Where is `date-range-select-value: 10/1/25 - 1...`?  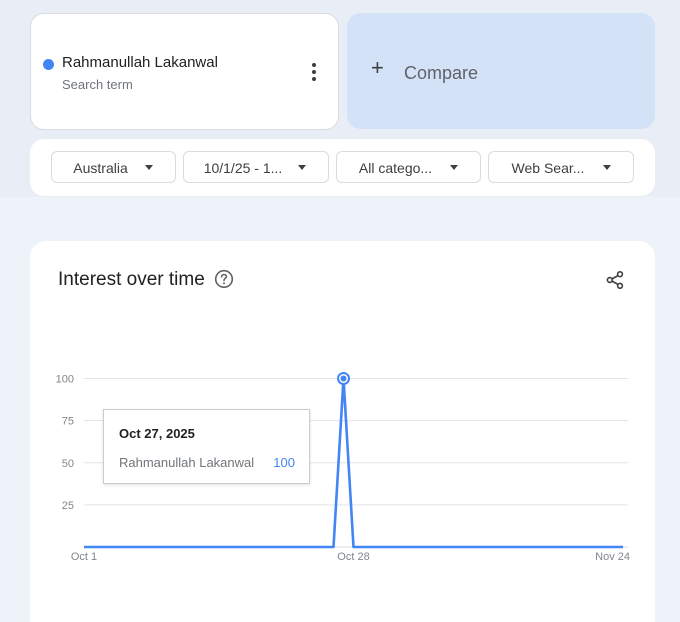
date-range-select-value: 10/1/25 - 1... is located at coordinates (243, 168).